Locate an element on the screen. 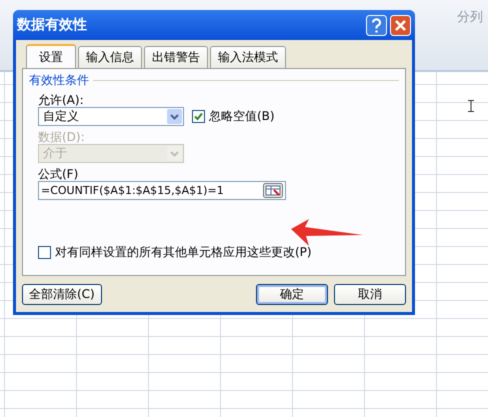  ignore-blank-checkbox: 忽略空值(B) is located at coordinates (233, 116).